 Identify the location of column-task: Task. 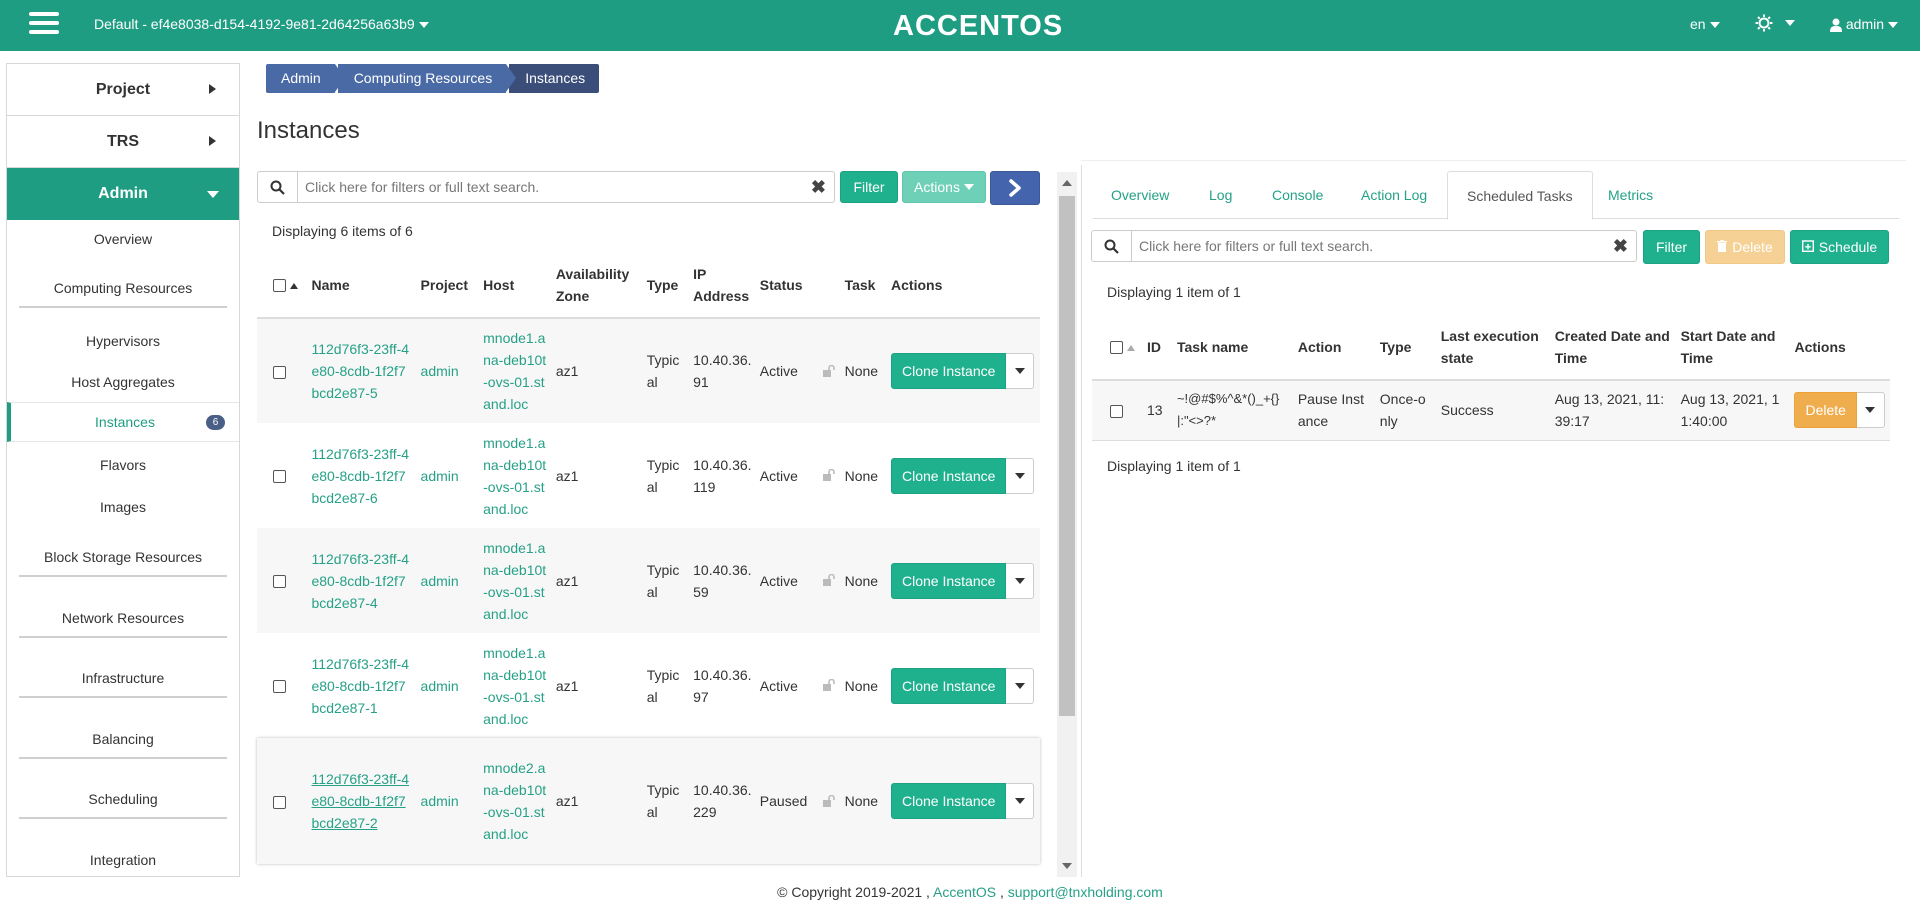
(864, 285).